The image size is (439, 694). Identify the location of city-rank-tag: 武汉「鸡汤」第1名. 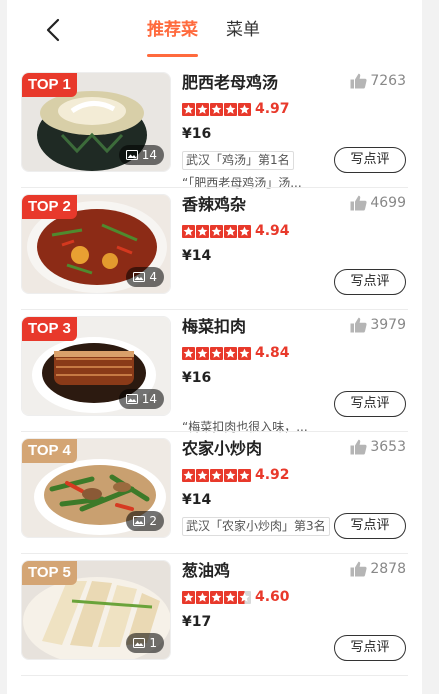
(238, 160).